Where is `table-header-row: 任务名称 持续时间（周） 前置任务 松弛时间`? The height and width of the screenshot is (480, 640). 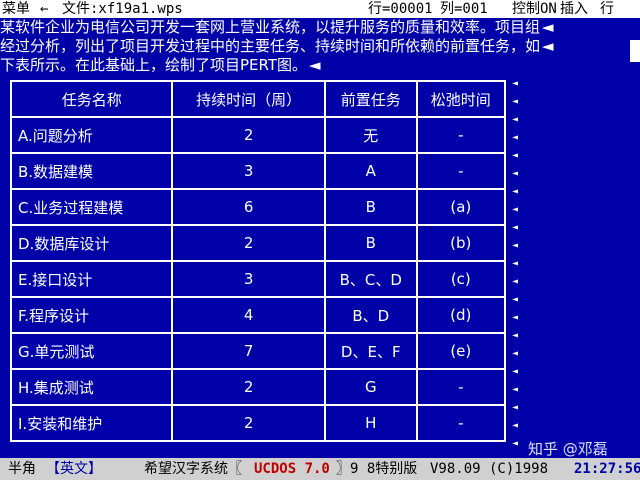 table-header-row: 任务名称 持续时间（周） 前置任务 松弛时间 is located at coordinates (258, 99).